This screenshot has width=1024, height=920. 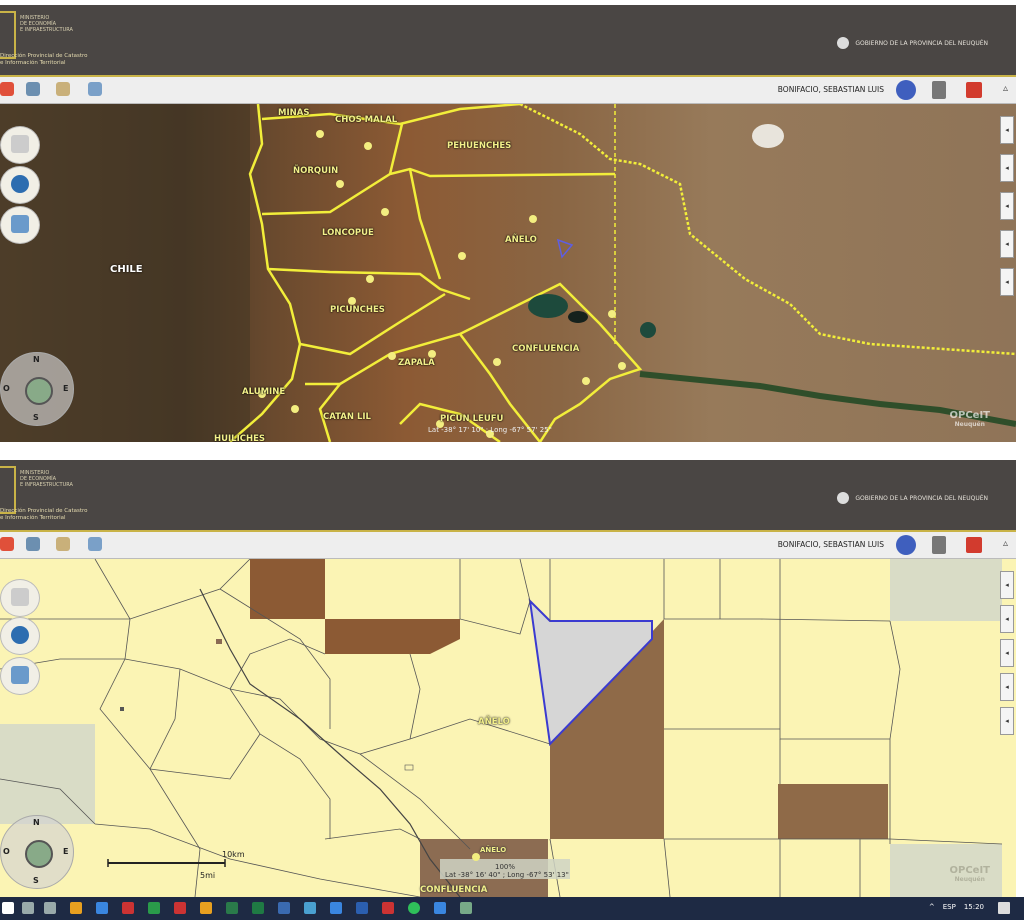 What do you see at coordinates (357, 310) in the screenshot?
I see `label-picunches: PICUNCHES` at bounding box center [357, 310].